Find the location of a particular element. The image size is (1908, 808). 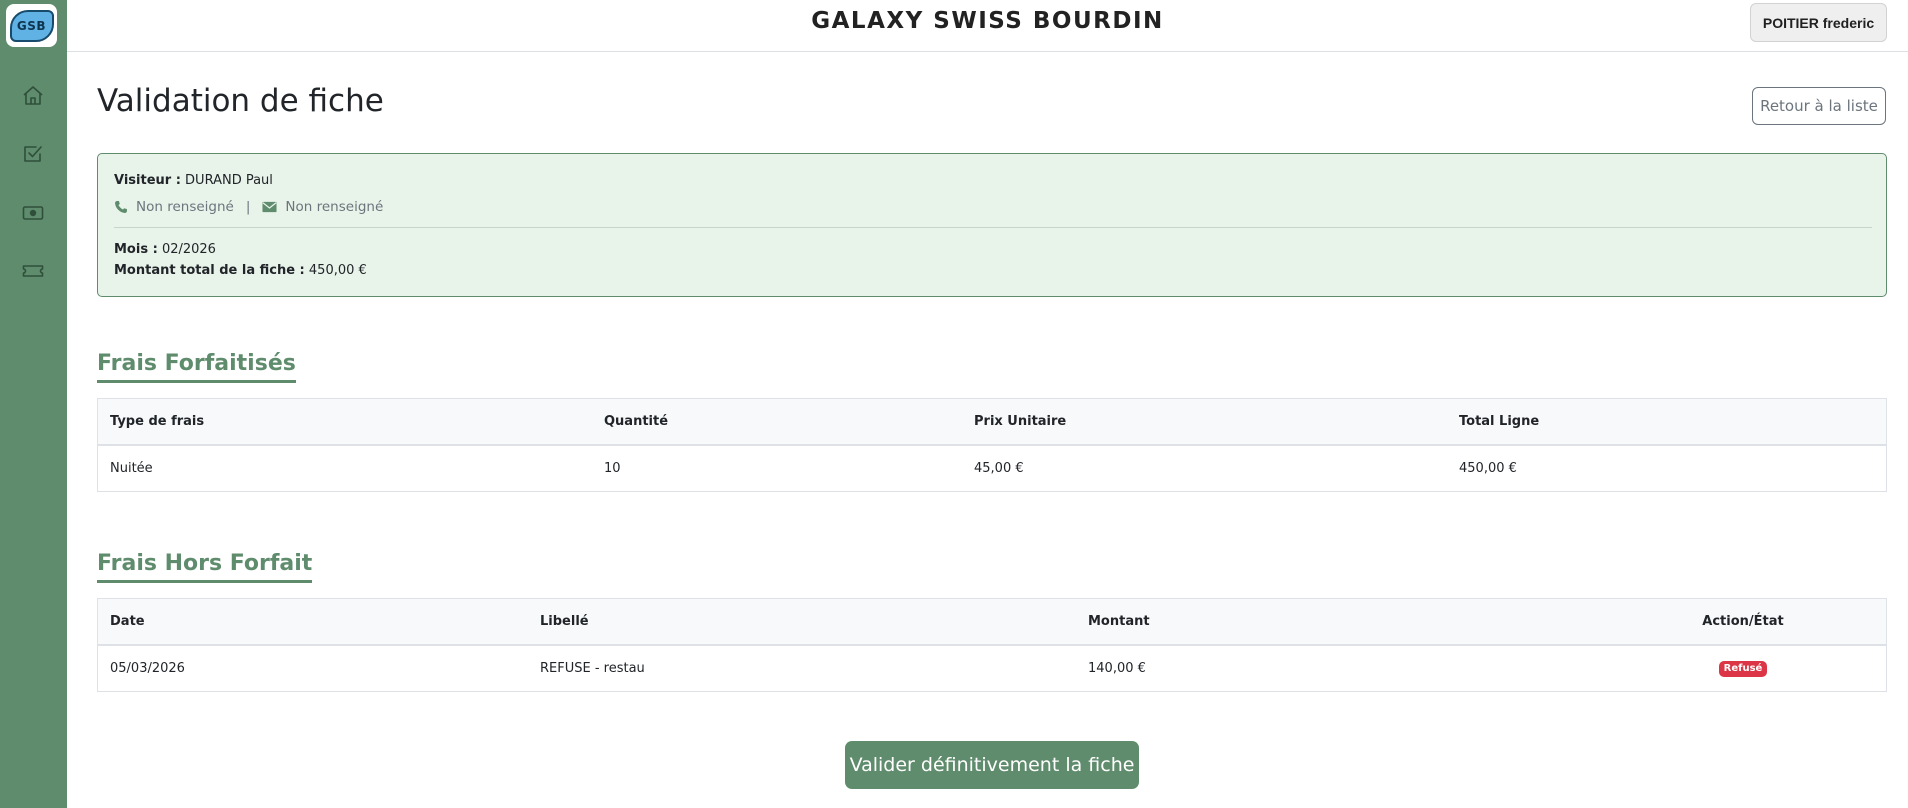

checkbox-icon is located at coordinates (33, 154).